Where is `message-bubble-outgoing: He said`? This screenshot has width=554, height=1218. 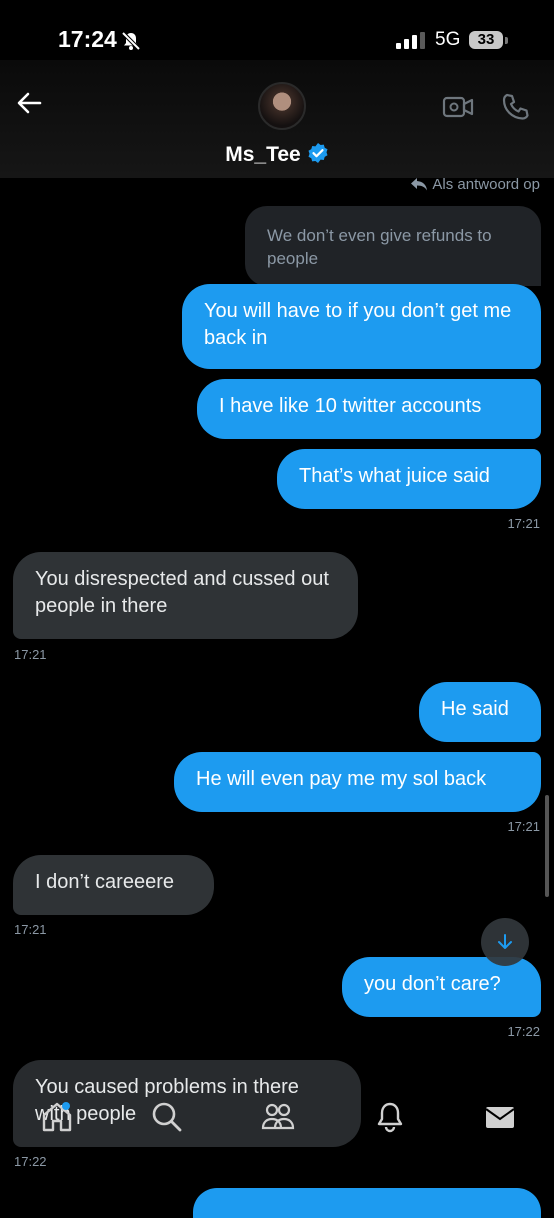 message-bubble-outgoing: He said is located at coordinates (480, 712).